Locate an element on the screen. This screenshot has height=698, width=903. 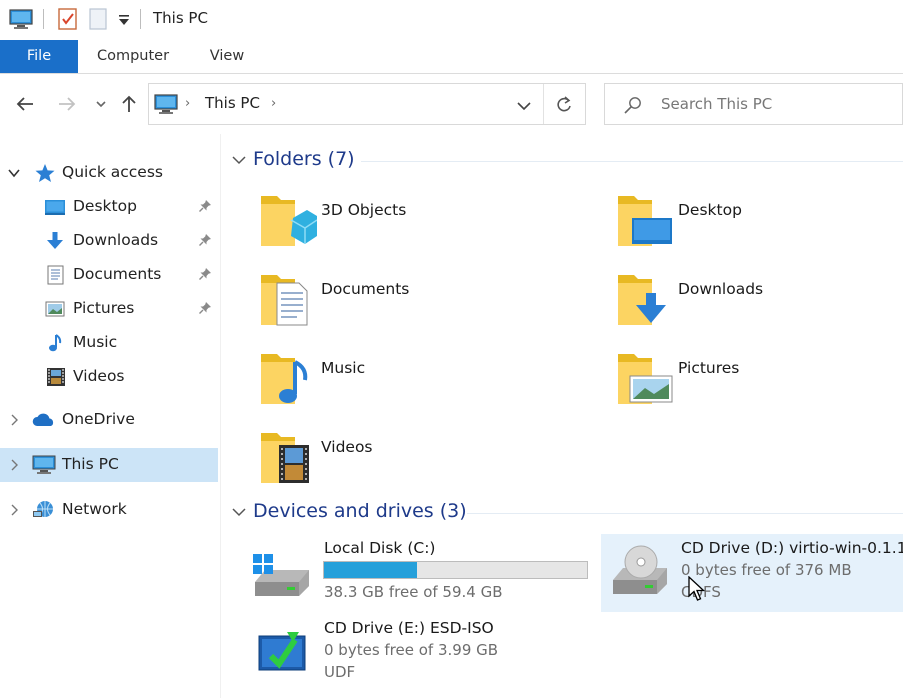
this-pc-icon is located at coordinates (166, 106).